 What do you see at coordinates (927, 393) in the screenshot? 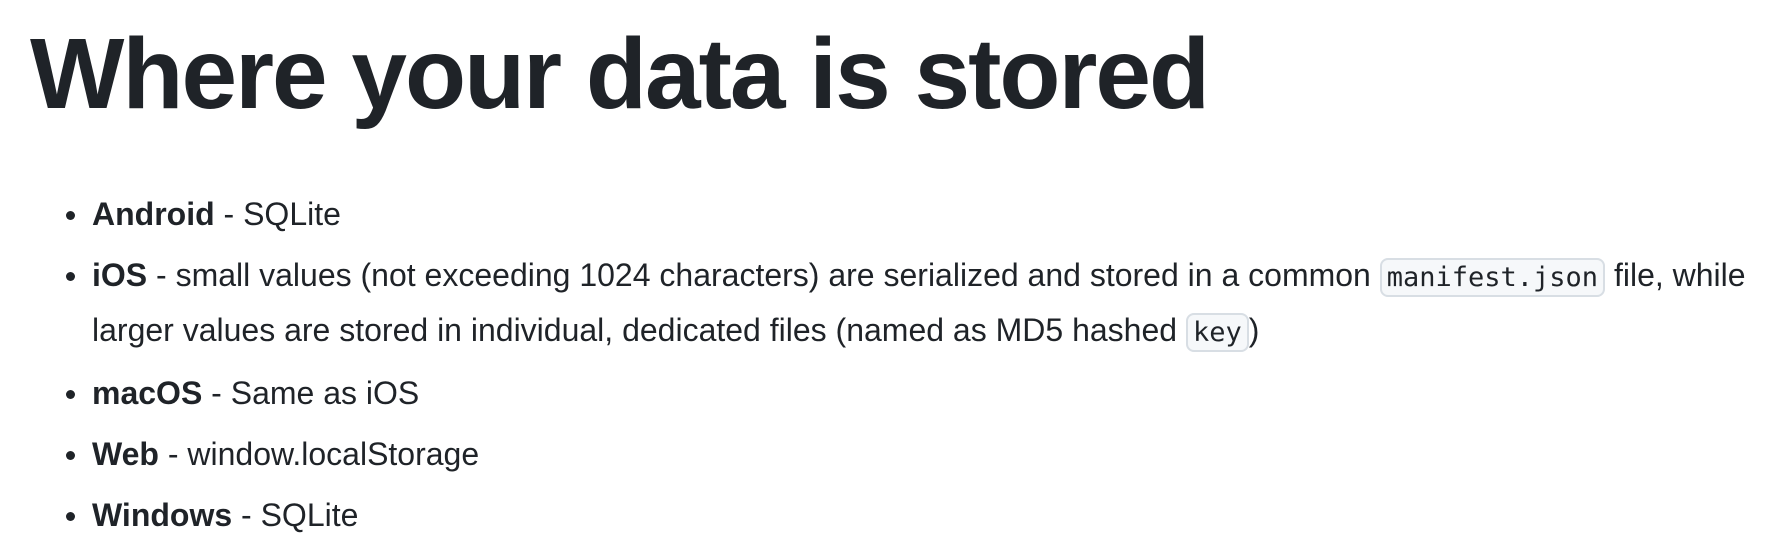
I see `list-item-macos: macOS - Same as iOS` at bounding box center [927, 393].